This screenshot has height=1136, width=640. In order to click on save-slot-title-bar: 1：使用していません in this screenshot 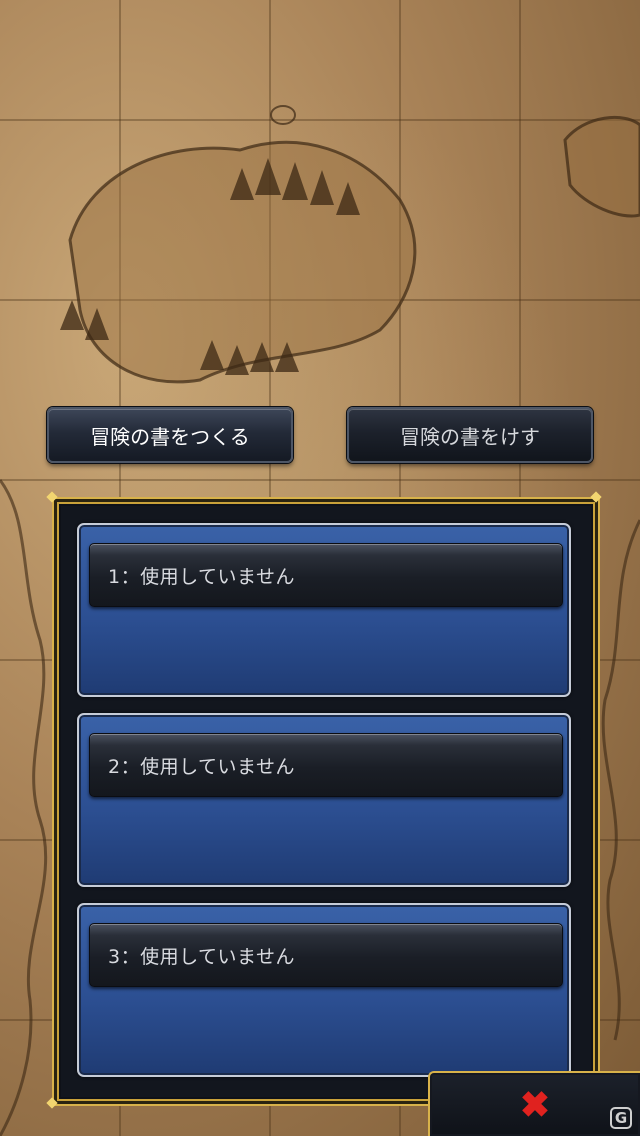, I will do `click(326, 575)`.